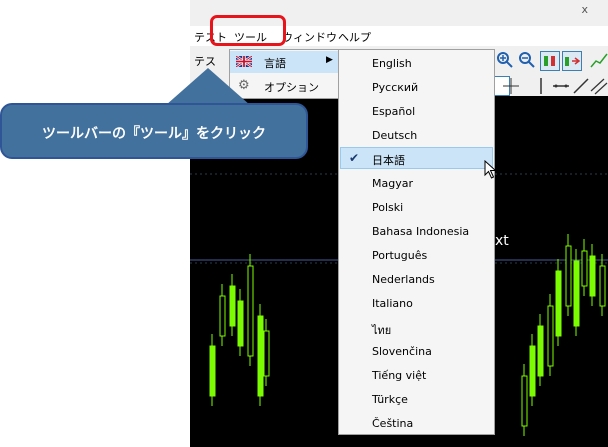 The image size is (608, 447). What do you see at coordinates (416, 327) in the screenshot?
I see `language-item: ไทย` at bounding box center [416, 327].